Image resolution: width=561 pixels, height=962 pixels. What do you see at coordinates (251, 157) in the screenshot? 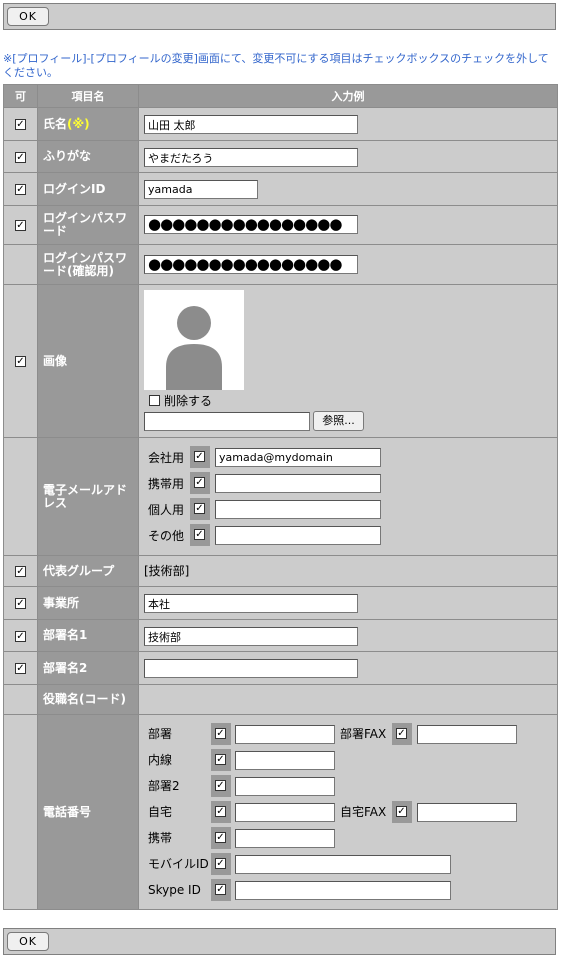
I see `furigana-input` at bounding box center [251, 157].